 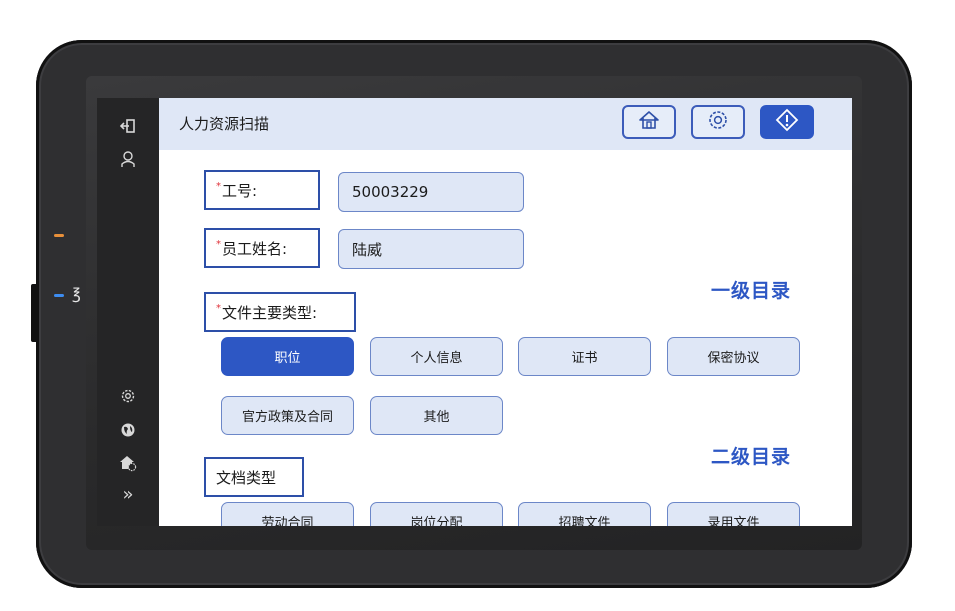 I want to click on type-option-other: 其他, so click(x=436, y=415).